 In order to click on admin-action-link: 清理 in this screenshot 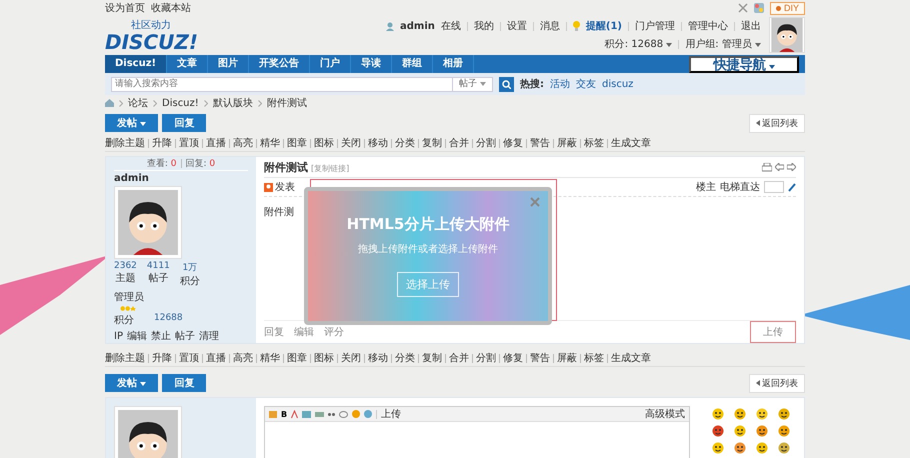, I will do `click(208, 336)`.